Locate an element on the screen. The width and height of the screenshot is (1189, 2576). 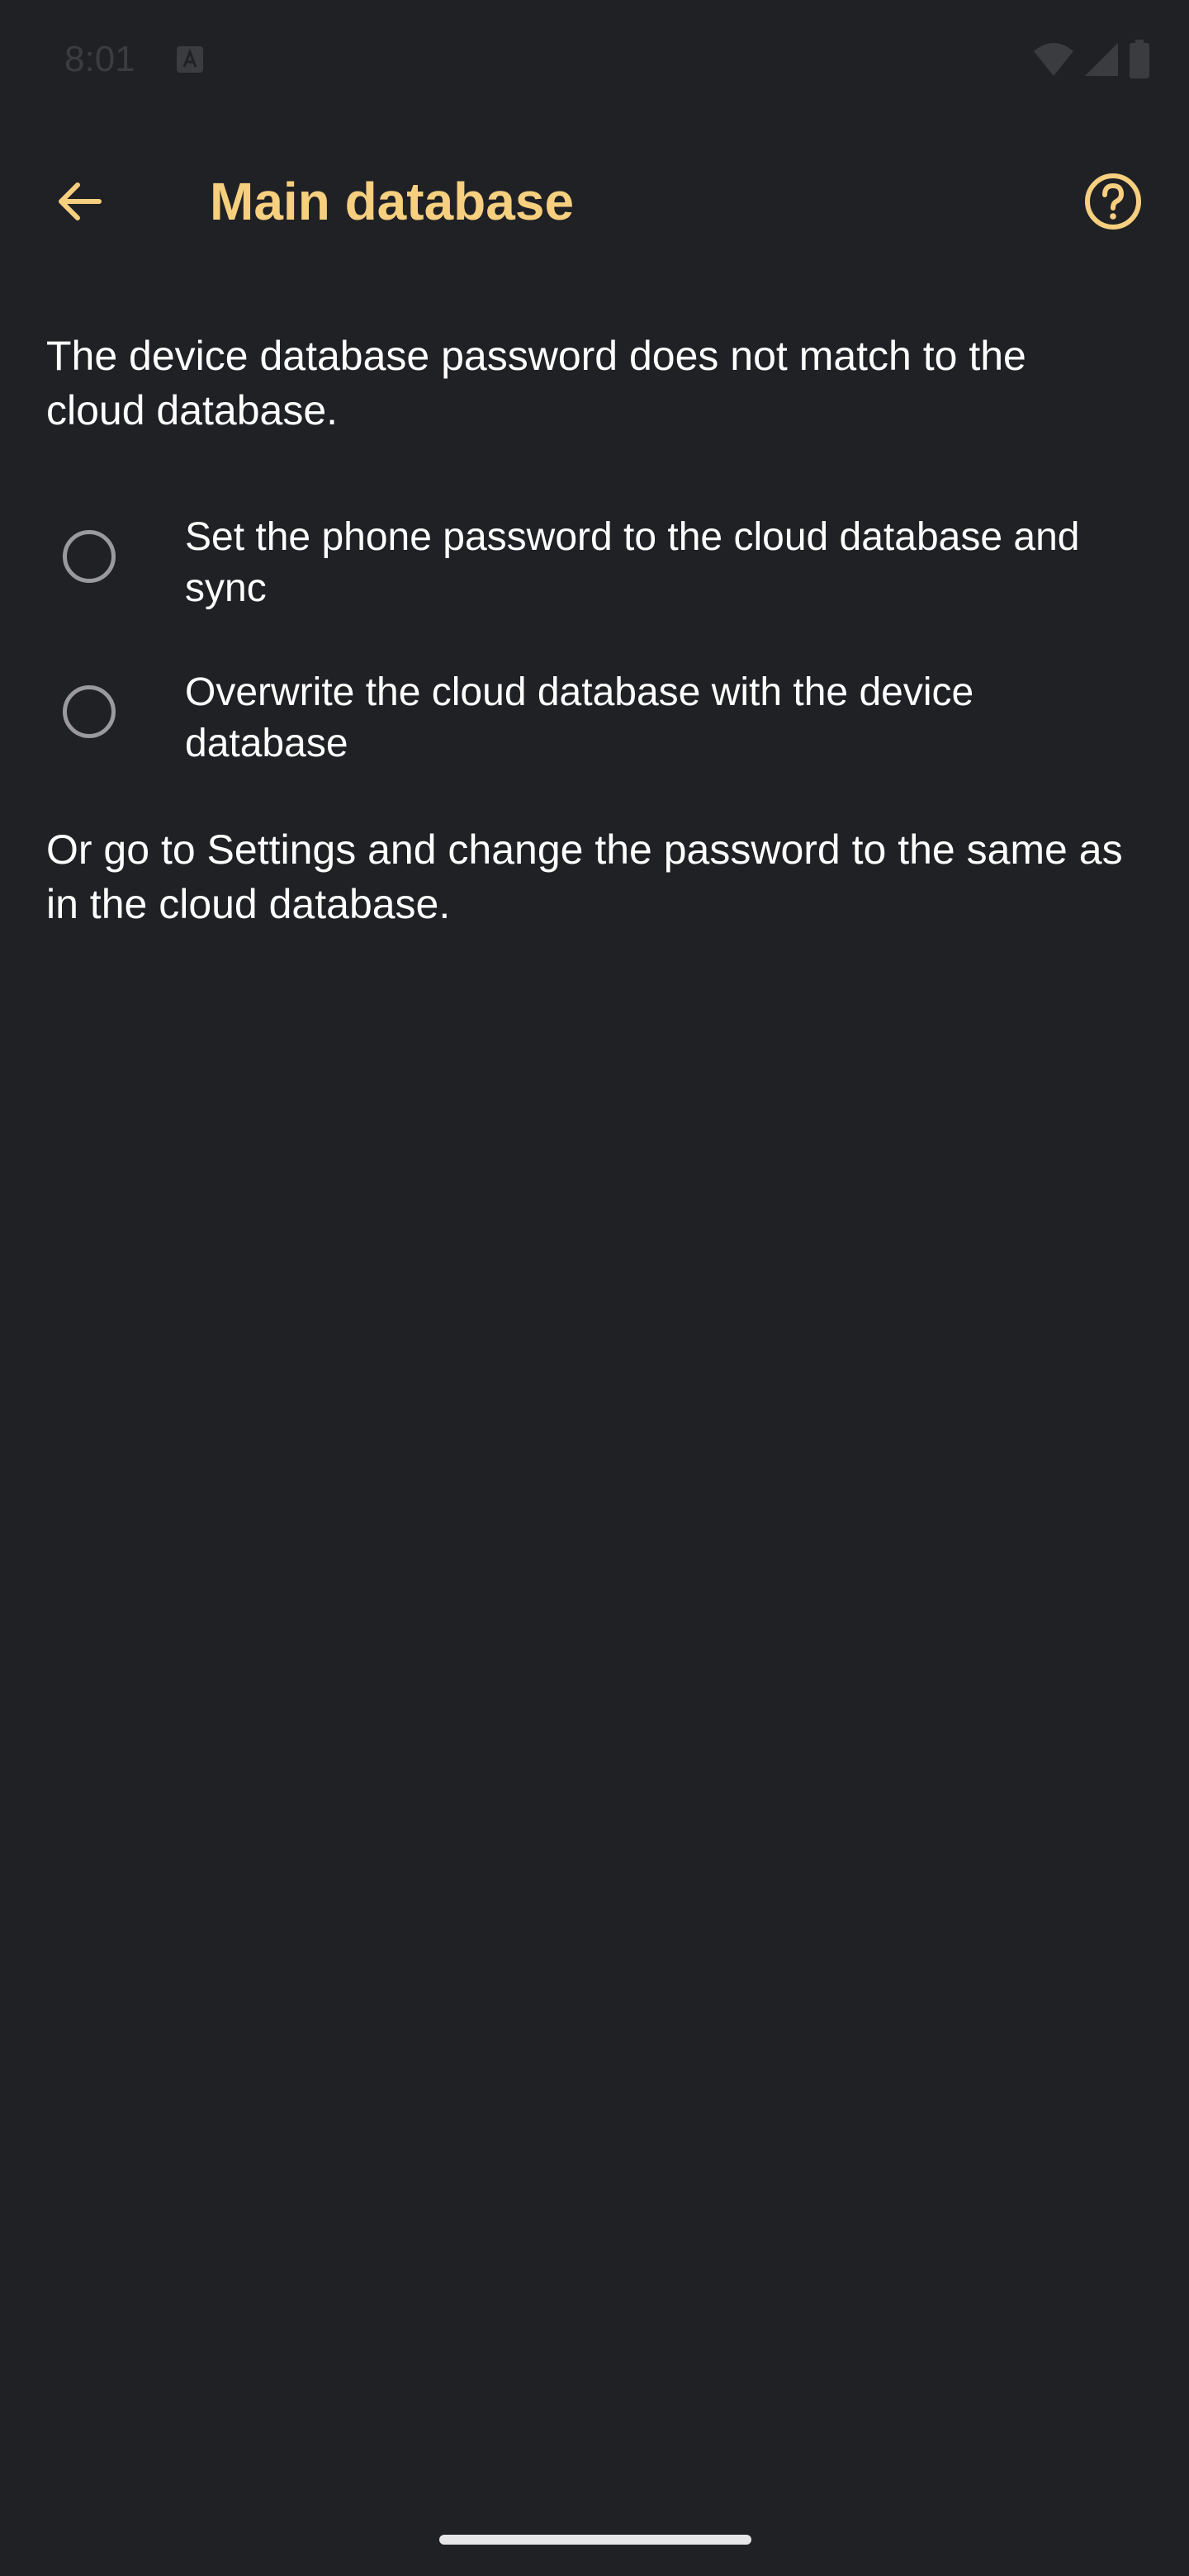
help-button is located at coordinates (1113, 201).